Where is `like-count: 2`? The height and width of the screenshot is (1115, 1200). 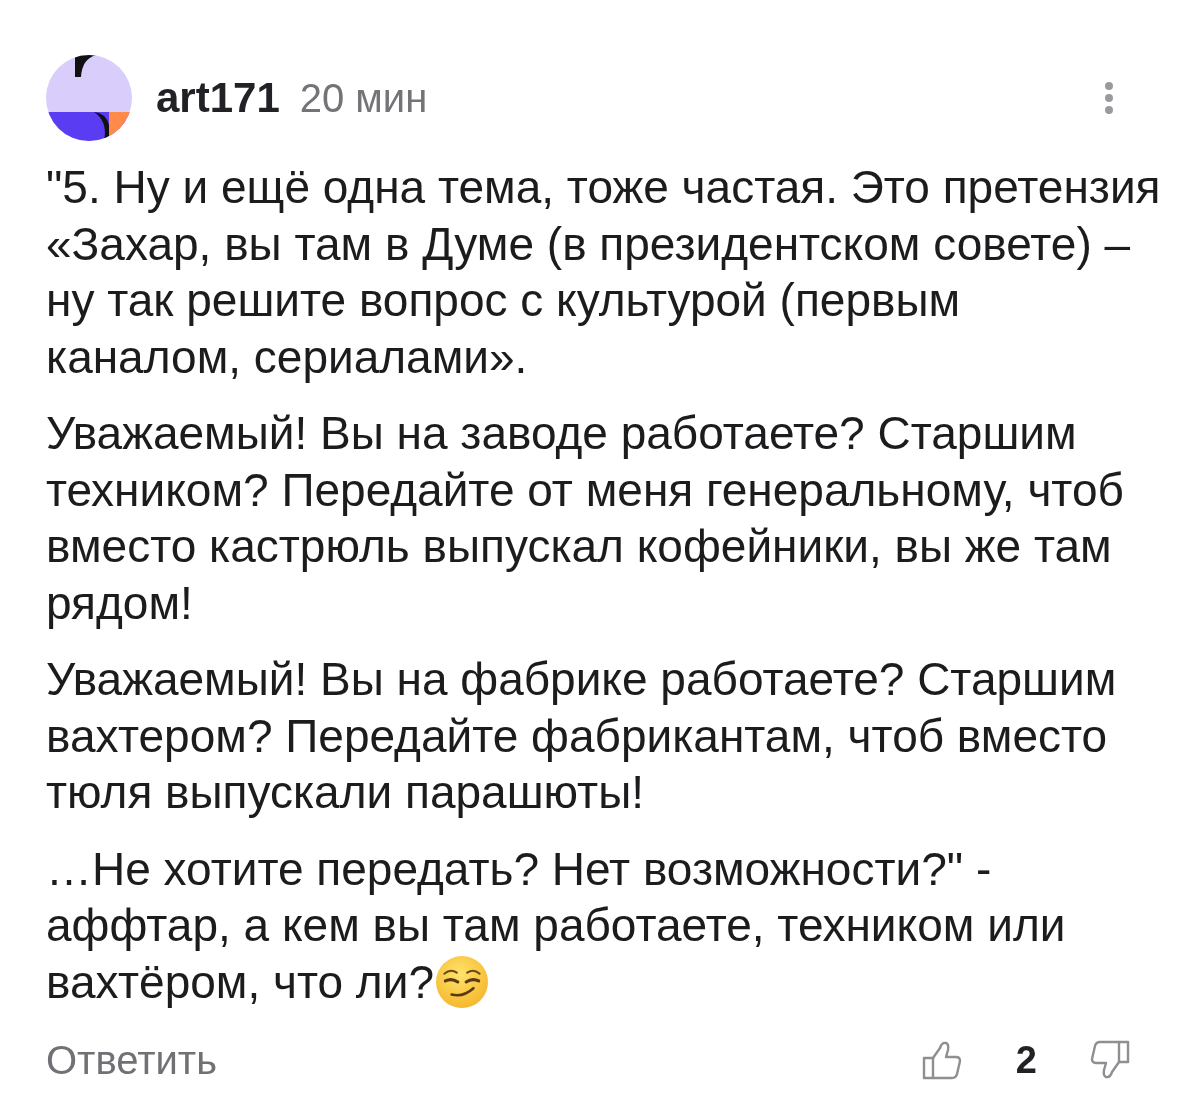 like-count: 2 is located at coordinates (1026, 1060).